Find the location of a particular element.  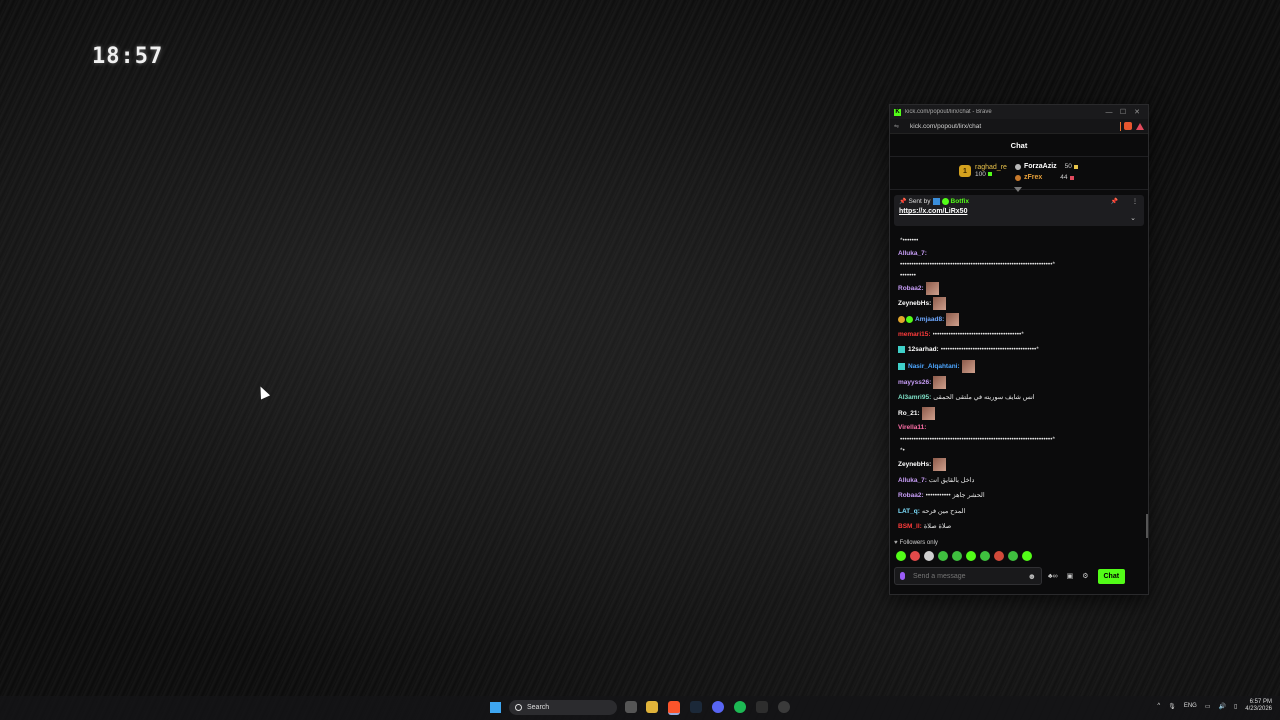

kicks-icon: ♣∞ is located at coordinates (1053, 576).